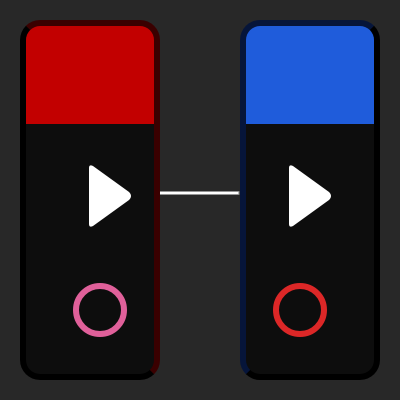 Image resolution: width=400 pixels, height=400 pixels. I want to click on input-play-icon, so click(309, 196).